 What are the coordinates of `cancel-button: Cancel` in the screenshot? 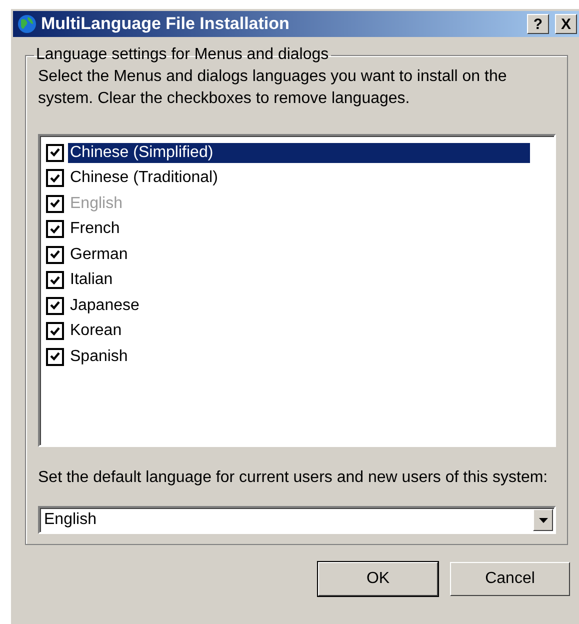 It's located at (510, 579).